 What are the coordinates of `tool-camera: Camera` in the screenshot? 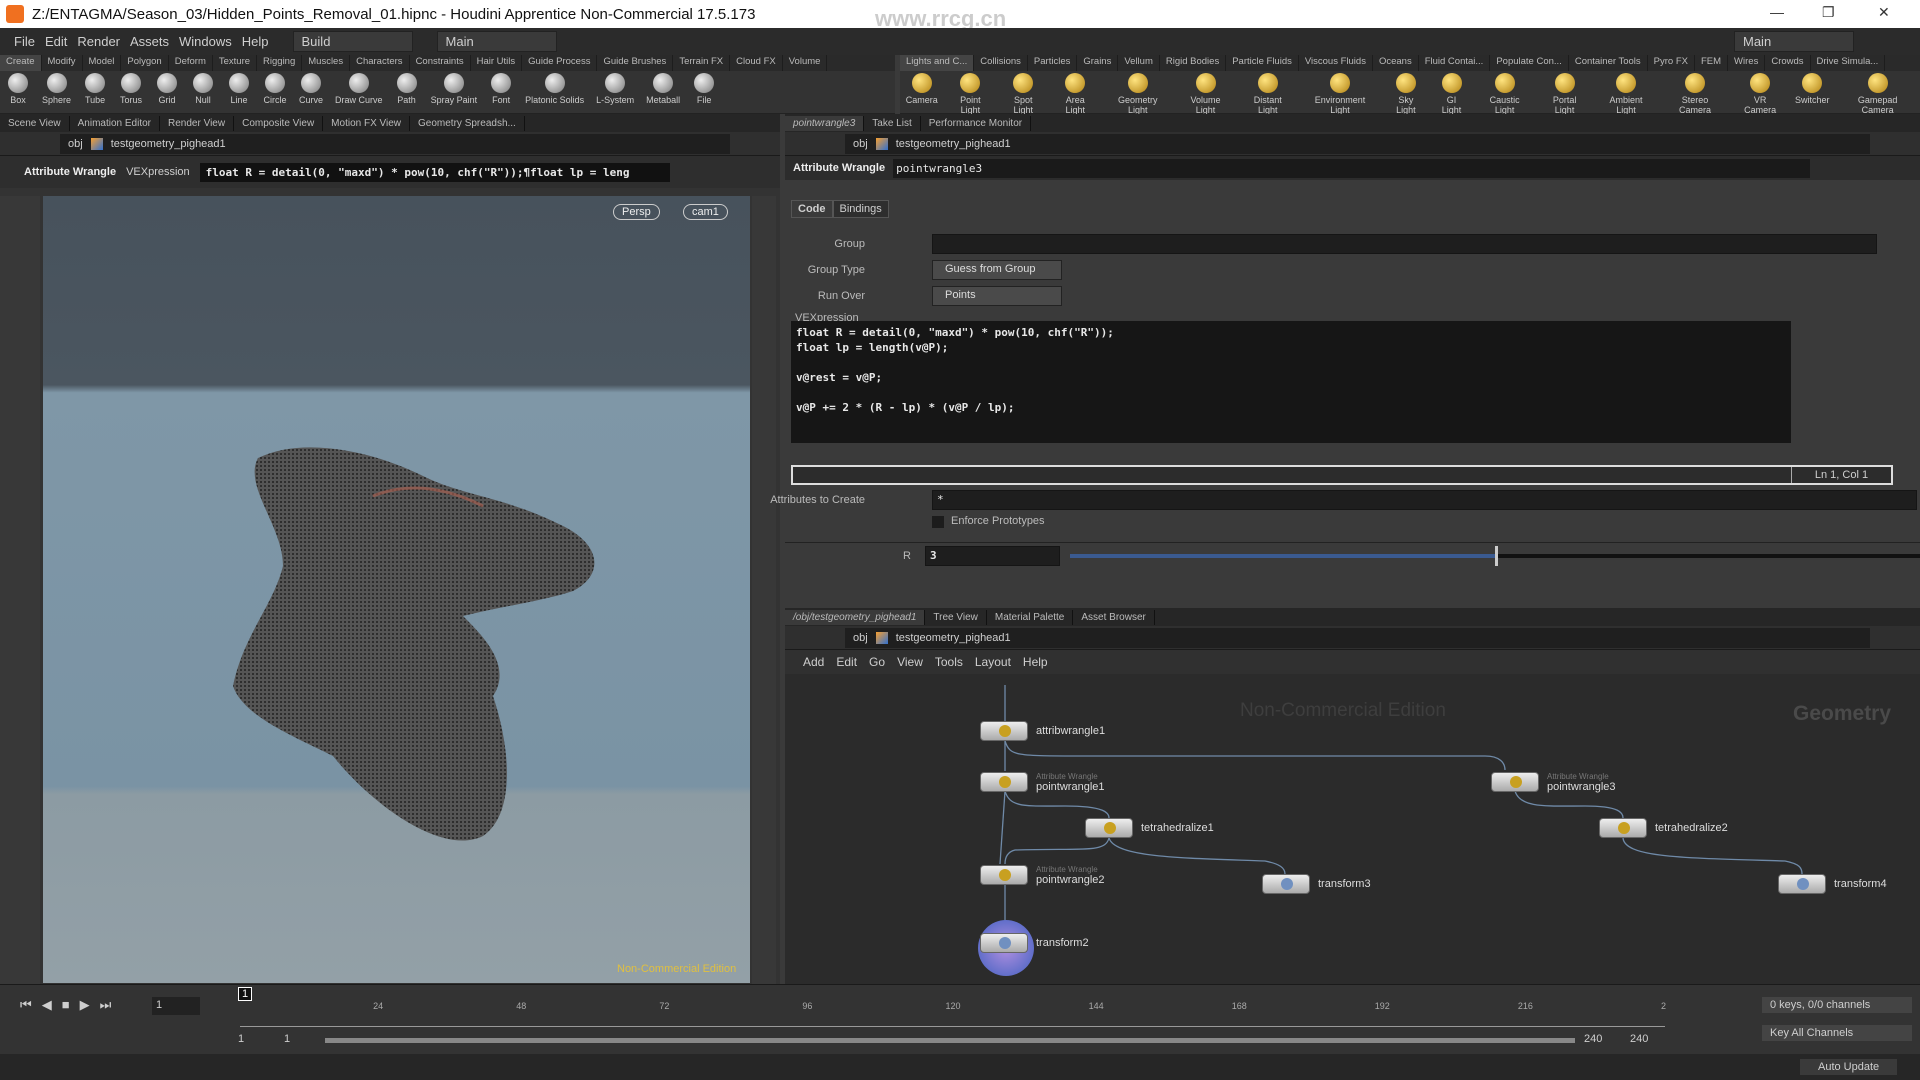 It's located at (921, 94).